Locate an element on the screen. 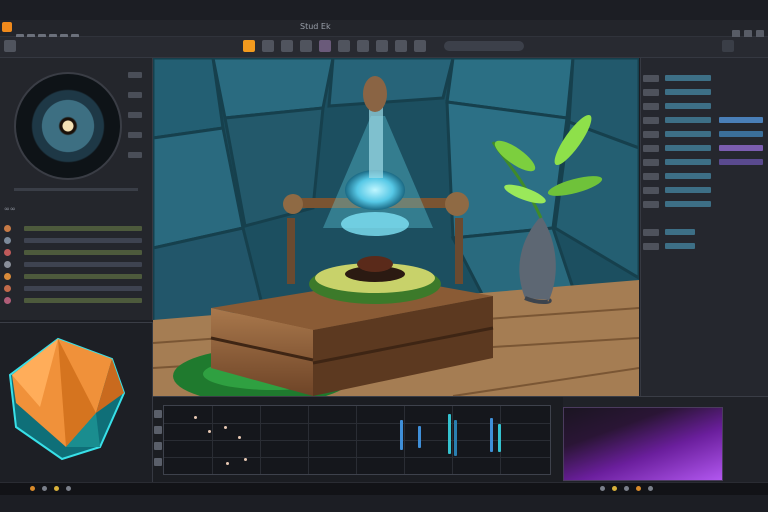  layer-color-icon is located at coordinates (7, 240).